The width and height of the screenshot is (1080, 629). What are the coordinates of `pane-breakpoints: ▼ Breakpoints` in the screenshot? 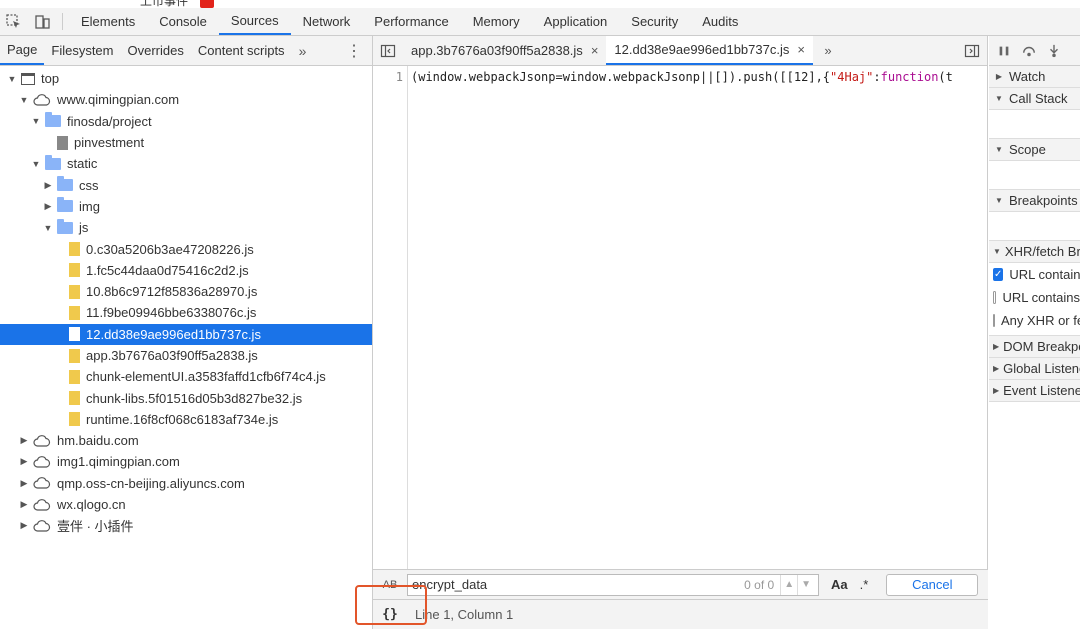 It's located at (1034, 201).